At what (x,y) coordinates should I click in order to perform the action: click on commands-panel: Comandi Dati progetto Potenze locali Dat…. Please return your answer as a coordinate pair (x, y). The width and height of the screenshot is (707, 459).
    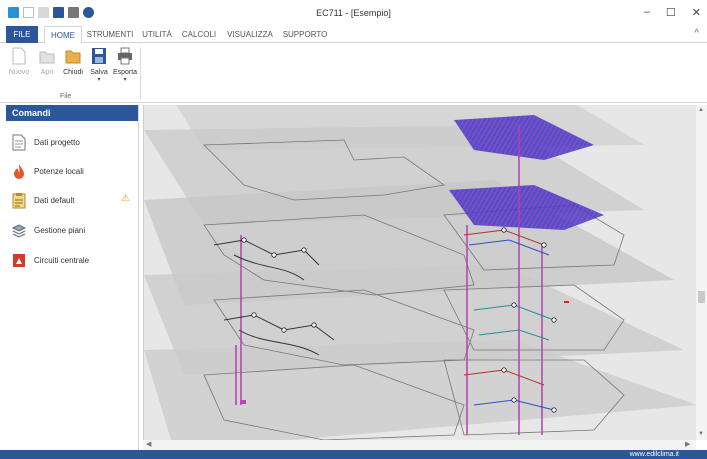
    Looking at the image, I should click on (72, 277).